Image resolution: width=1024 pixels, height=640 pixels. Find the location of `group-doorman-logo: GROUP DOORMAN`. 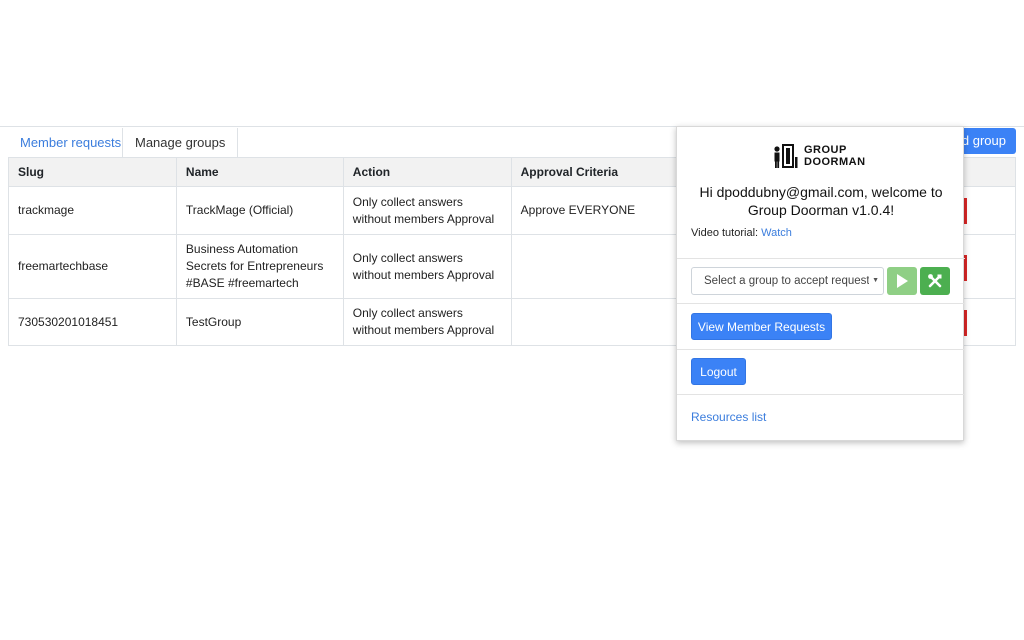

group-doorman-logo: GROUP DOORMAN is located at coordinates (823, 156).